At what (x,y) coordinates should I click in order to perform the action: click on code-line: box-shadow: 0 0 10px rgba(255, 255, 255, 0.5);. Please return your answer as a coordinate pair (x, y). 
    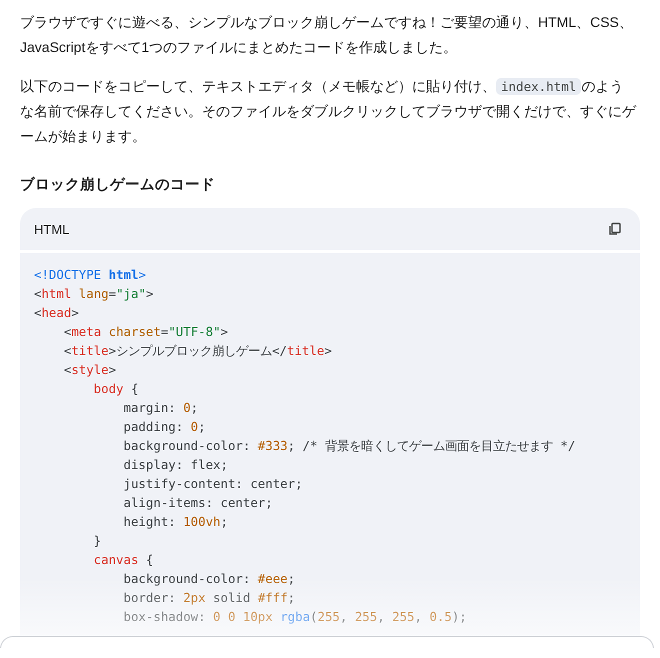
    Looking at the image, I should click on (295, 617).